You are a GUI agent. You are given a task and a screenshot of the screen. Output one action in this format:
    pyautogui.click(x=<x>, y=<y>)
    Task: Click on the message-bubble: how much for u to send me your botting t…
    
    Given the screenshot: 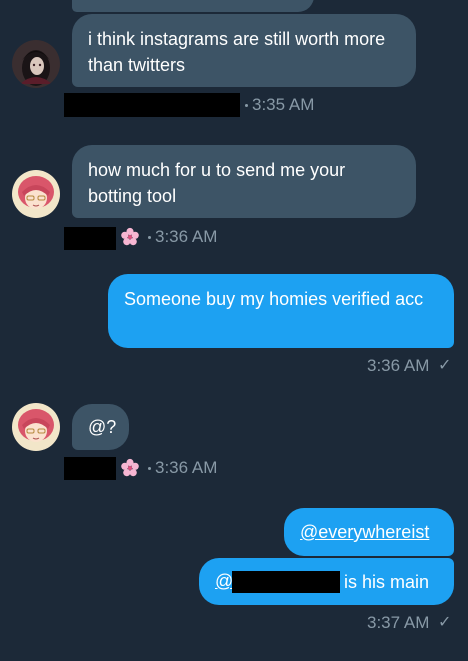 What is the action you would take?
    pyautogui.click(x=244, y=181)
    